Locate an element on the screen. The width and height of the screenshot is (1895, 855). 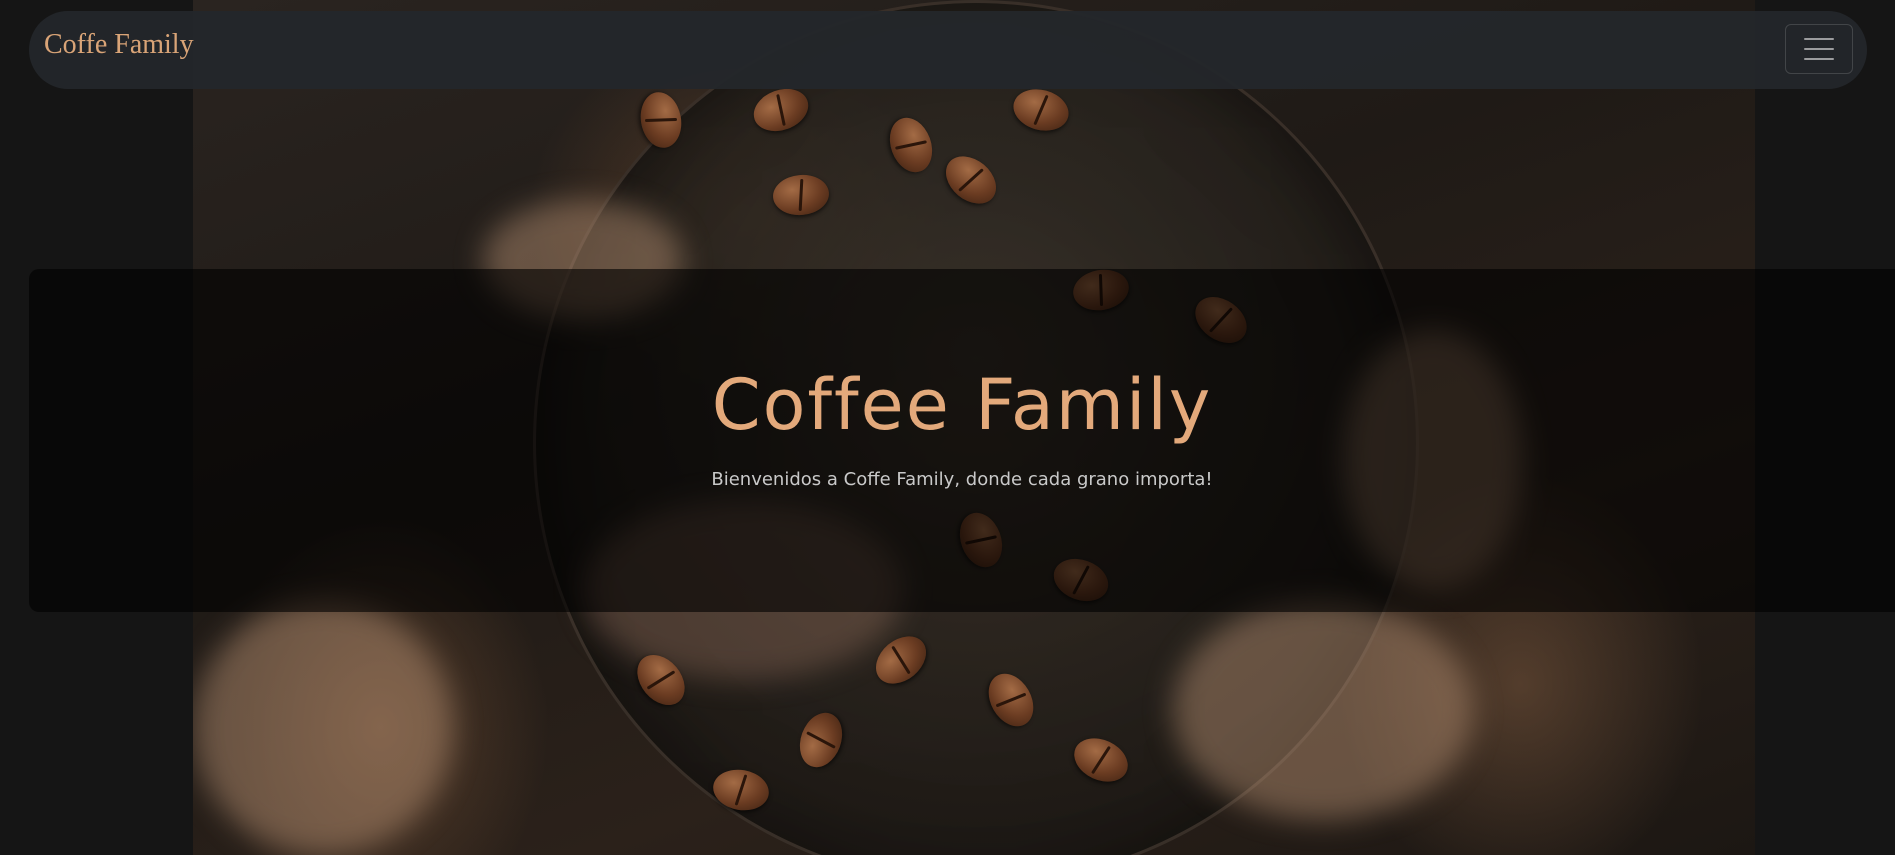
hero-title: Coffee Family is located at coordinates (962, 405).